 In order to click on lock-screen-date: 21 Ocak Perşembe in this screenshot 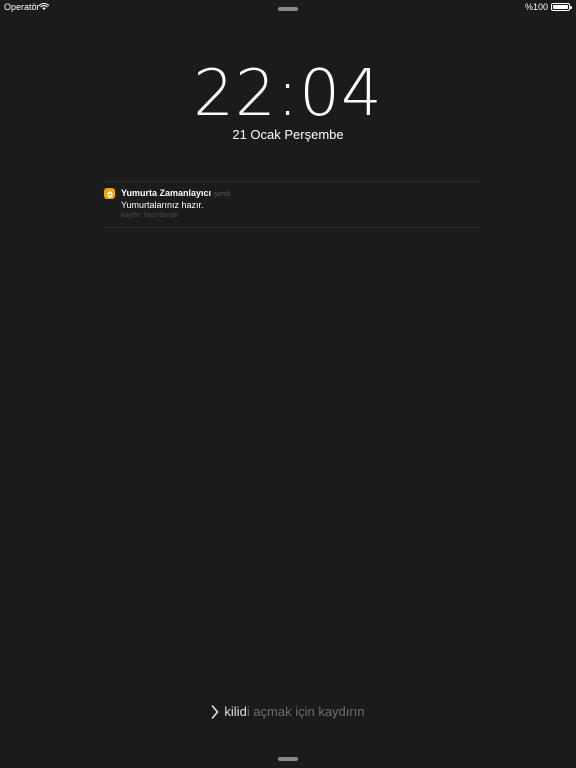, I will do `click(288, 134)`.